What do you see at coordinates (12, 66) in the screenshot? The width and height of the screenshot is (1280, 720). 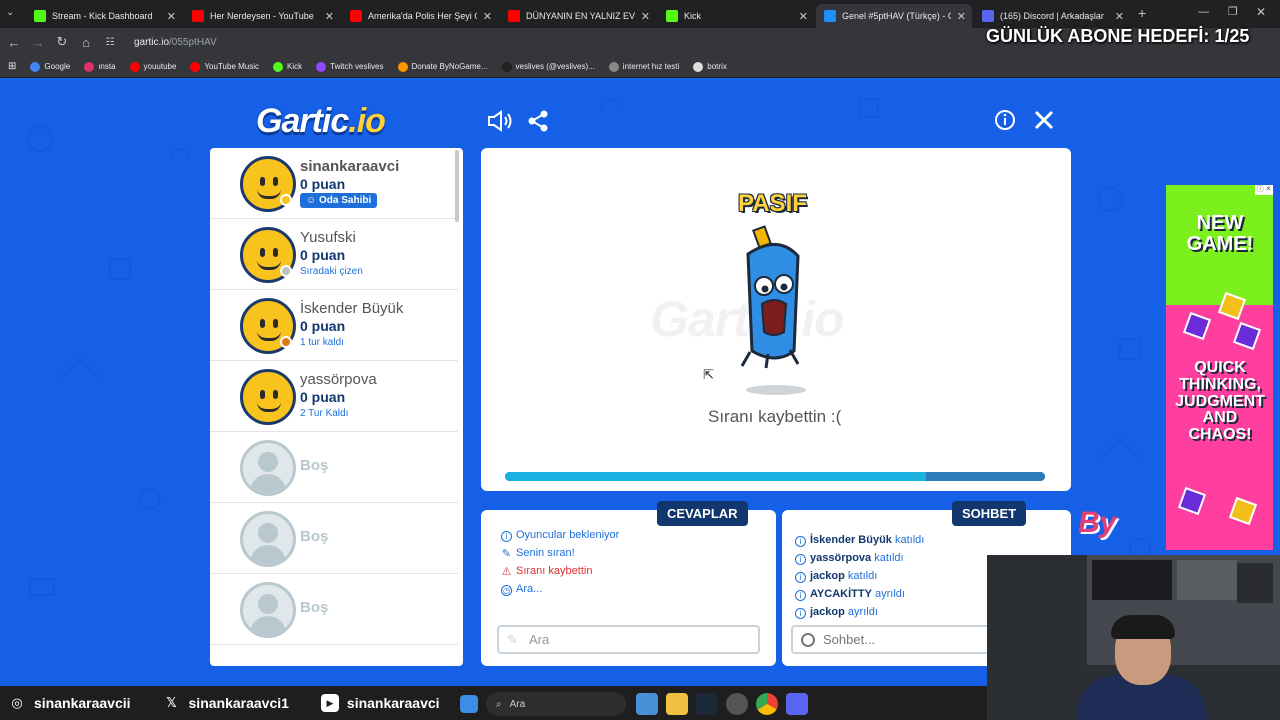 I see `apps-icon: ⊞` at bounding box center [12, 66].